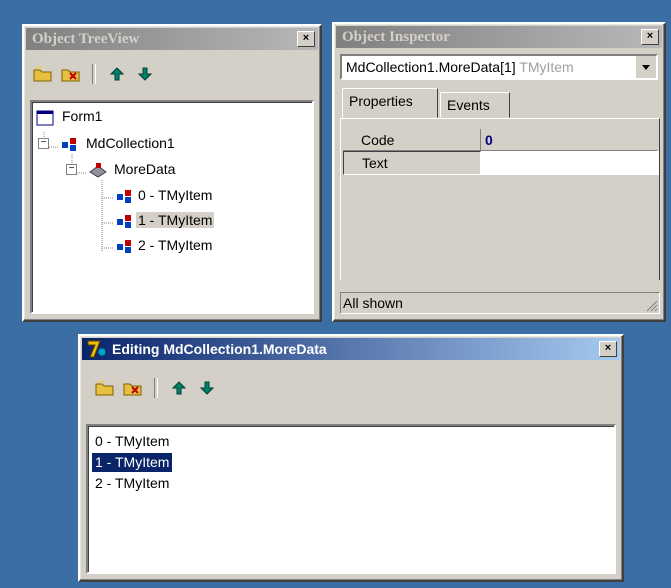 This screenshot has width=671, height=588. What do you see at coordinates (570, 163) in the screenshot?
I see `property-value-text` at bounding box center [570, 163].